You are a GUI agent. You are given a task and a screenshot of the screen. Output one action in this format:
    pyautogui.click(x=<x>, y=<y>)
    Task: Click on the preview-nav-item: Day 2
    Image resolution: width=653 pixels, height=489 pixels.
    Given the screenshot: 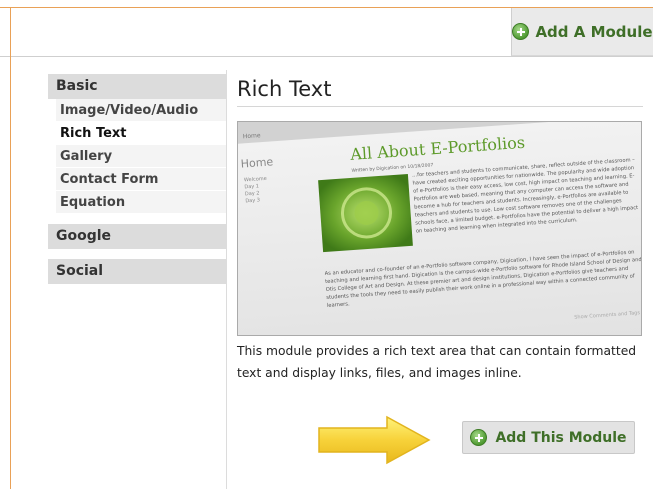 What is the action you would take?
    pyautogui.click(x=252, y=193)
    